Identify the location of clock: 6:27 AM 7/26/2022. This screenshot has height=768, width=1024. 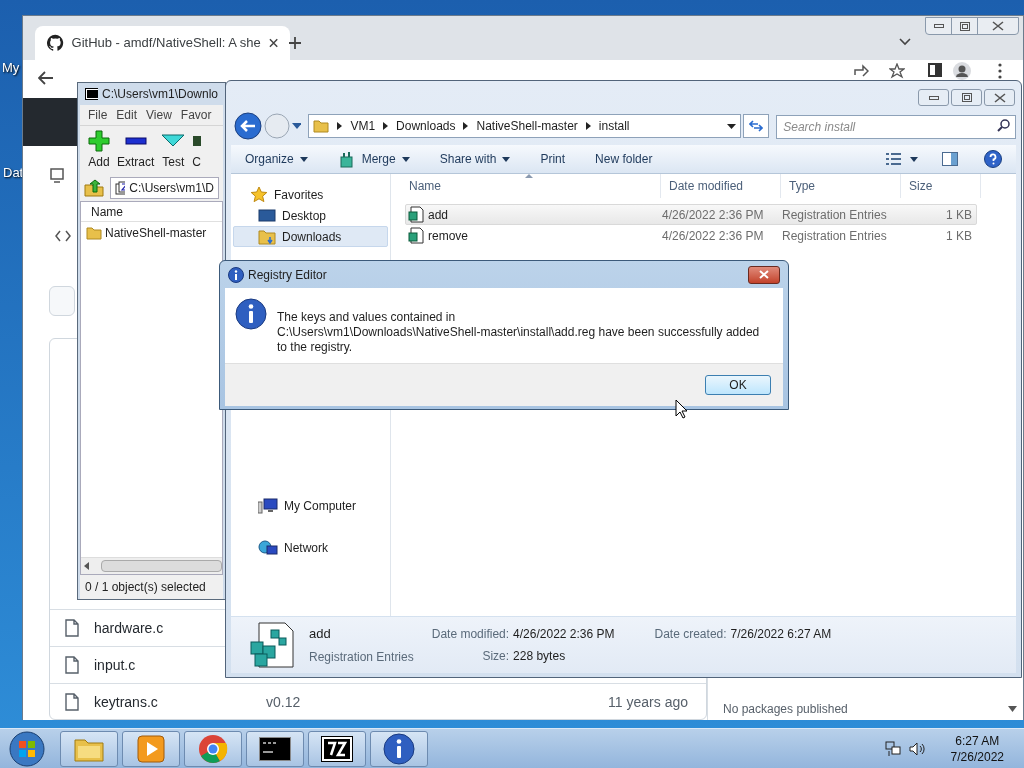
(977, 748).